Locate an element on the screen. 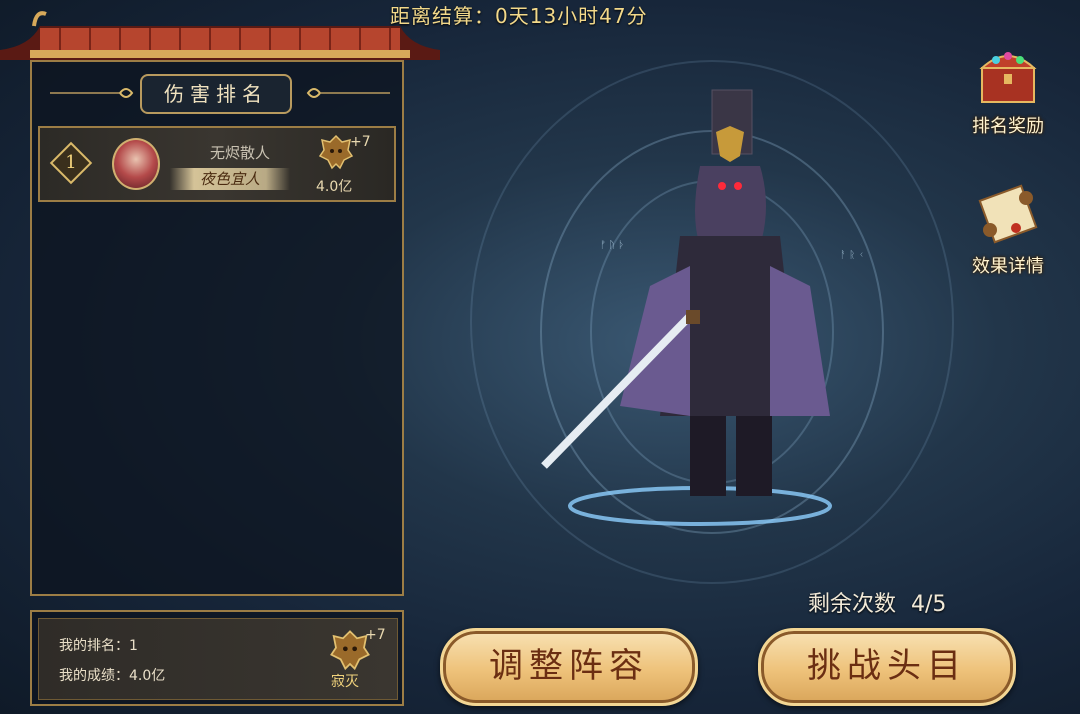  ranking-panel-title: 伤害排名 is located at coordinates (216, 94).